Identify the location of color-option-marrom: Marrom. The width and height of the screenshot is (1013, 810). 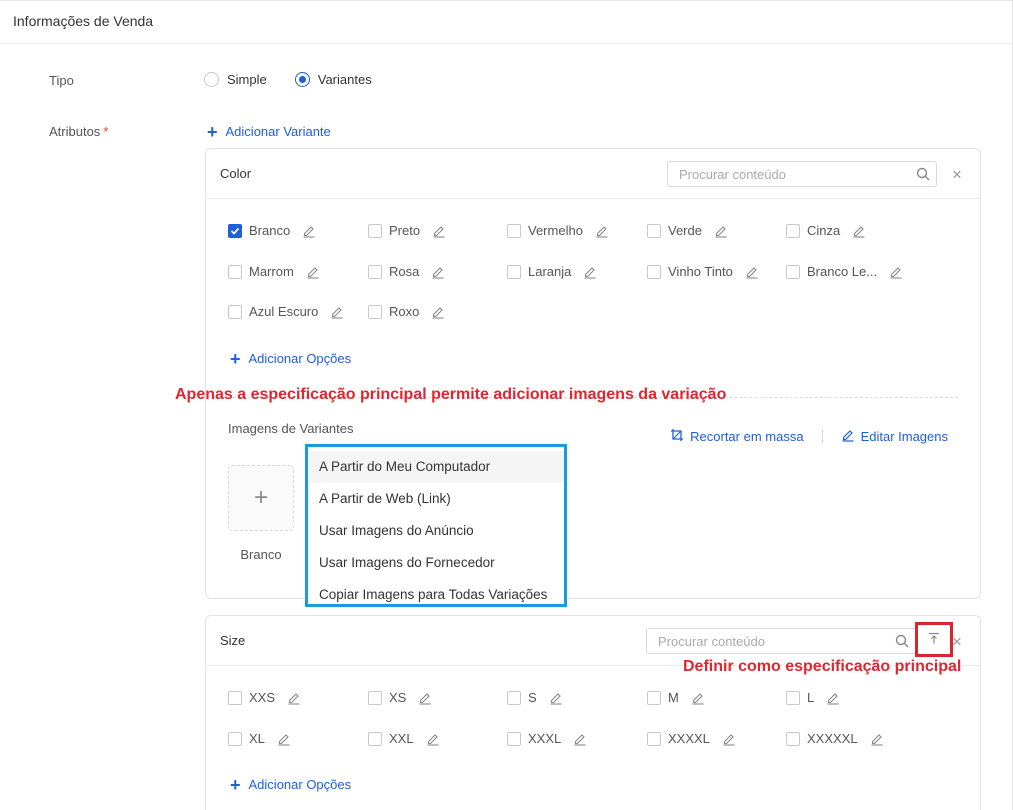
(274, 271).